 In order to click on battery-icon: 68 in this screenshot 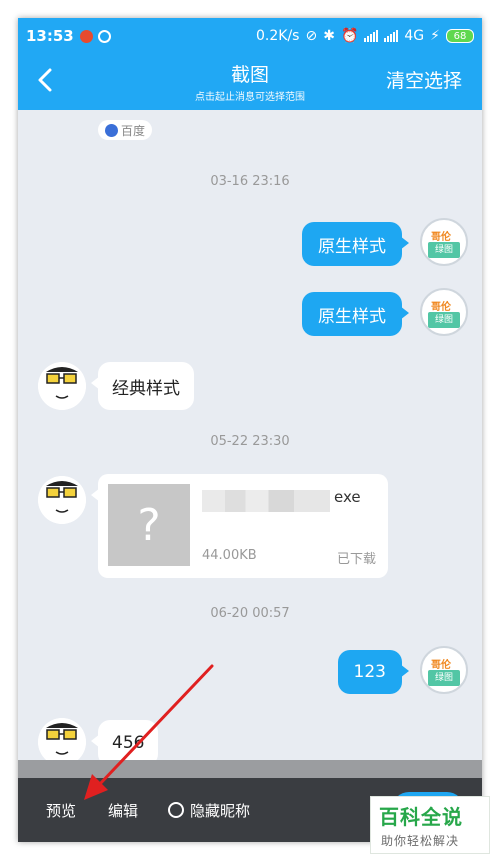, I will do `click(460, 36)`.